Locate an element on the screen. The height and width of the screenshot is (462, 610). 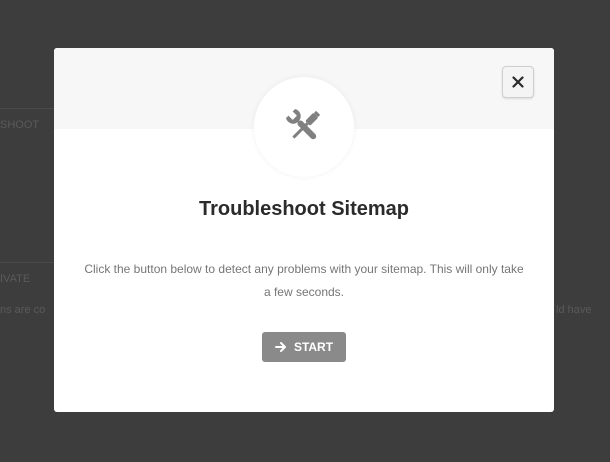
start-button: START is located at coordinates (304, 347).